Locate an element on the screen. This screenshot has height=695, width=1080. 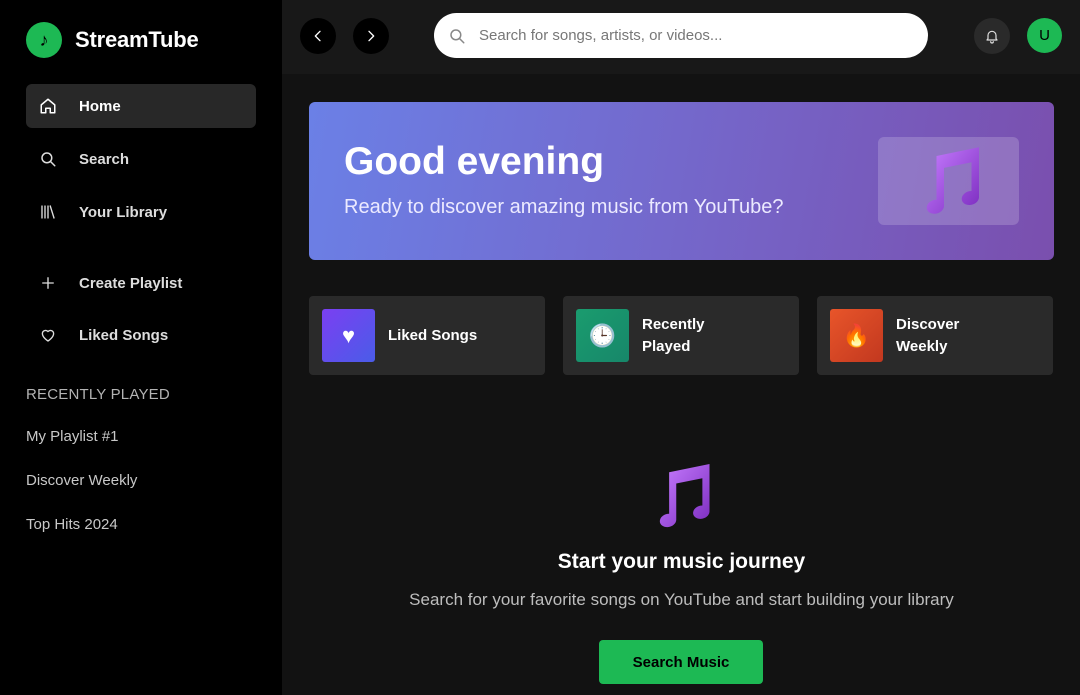
back-button is located at coordinates (318, 36).